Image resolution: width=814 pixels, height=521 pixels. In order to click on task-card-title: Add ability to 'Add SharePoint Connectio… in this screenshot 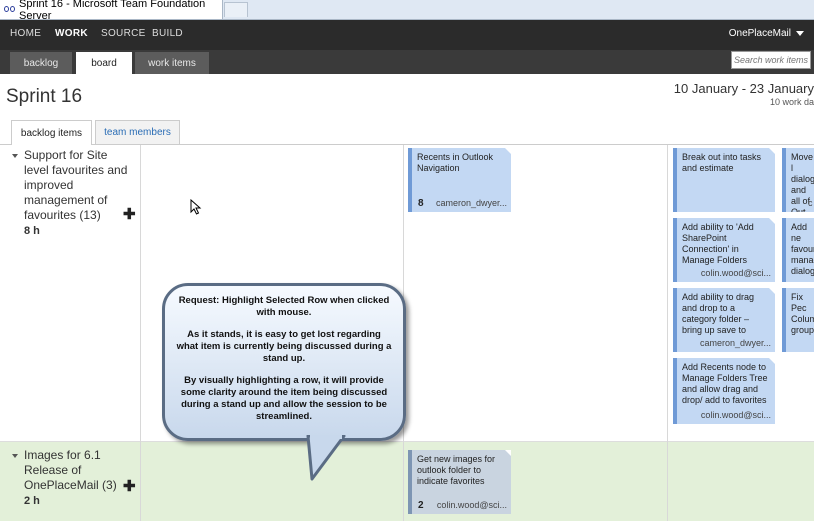, I will do `click(718, 243)`.